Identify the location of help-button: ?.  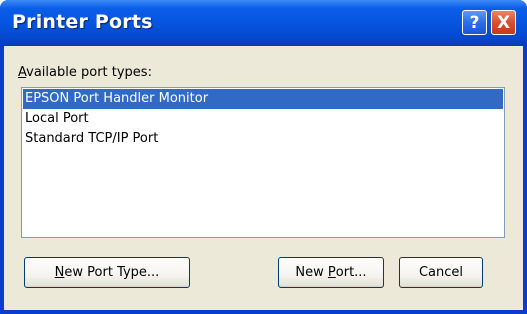
(474, 22).